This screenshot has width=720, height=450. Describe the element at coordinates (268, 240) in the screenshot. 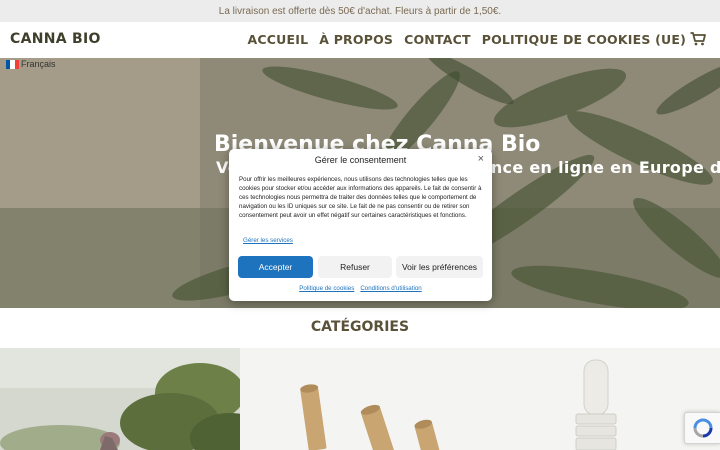

I see `manage-services-link: Gérer les services` at that location.